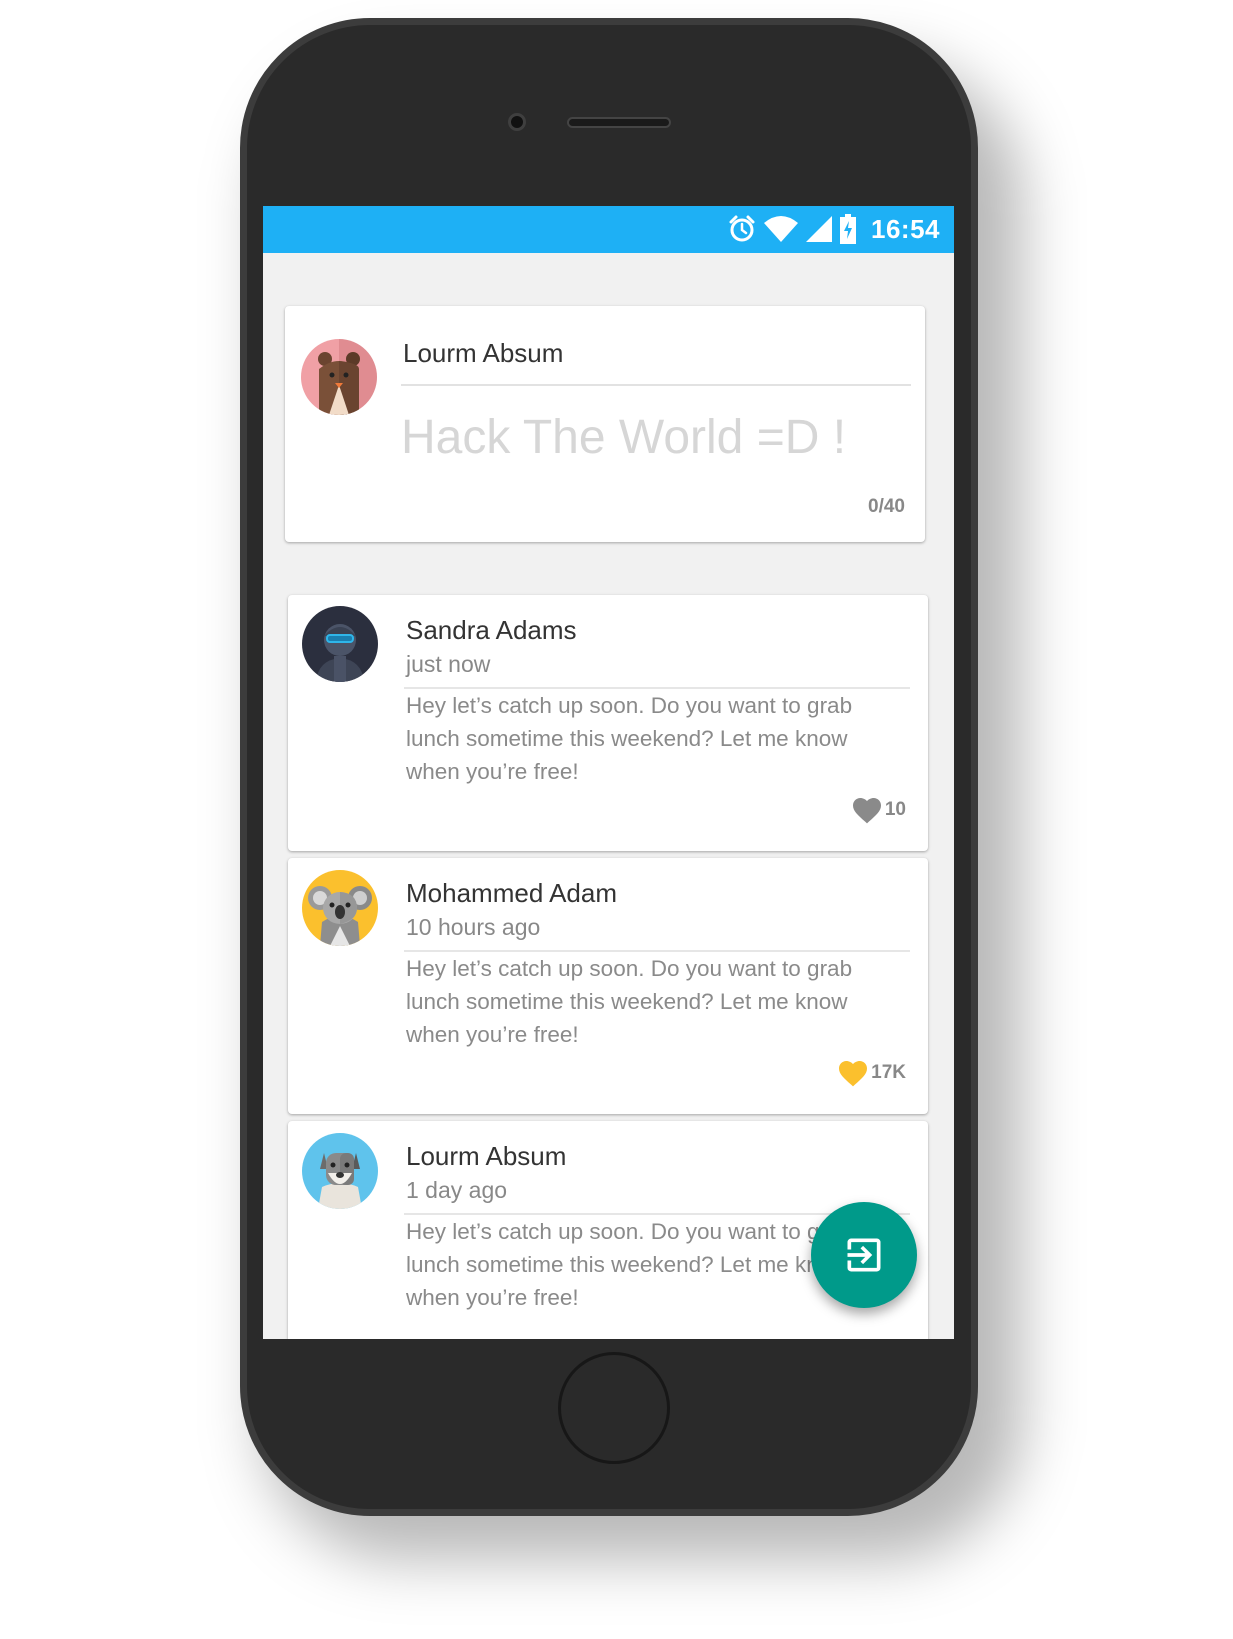 The height and width of the screenshot is (1639, 1233). I want to click on earpiece-speaker, so click(619, 122).